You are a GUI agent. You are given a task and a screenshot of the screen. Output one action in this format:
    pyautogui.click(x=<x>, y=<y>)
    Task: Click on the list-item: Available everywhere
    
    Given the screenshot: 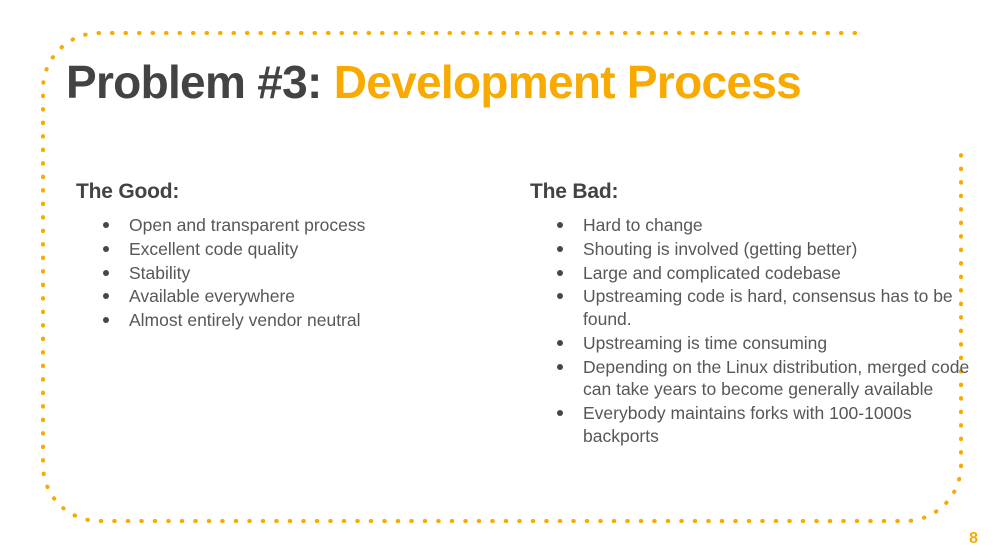 What is the action you would take?
    pyautogui.click(x=296, y=296)
    